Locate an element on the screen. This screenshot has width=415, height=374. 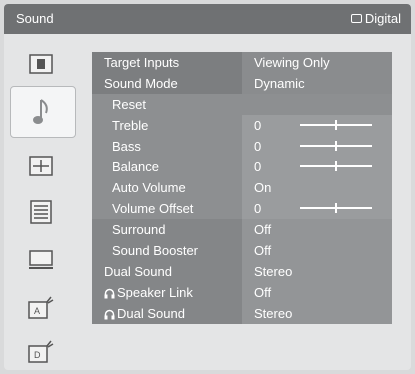
row-label: Sound Booster is located at coordinates (155, 250).